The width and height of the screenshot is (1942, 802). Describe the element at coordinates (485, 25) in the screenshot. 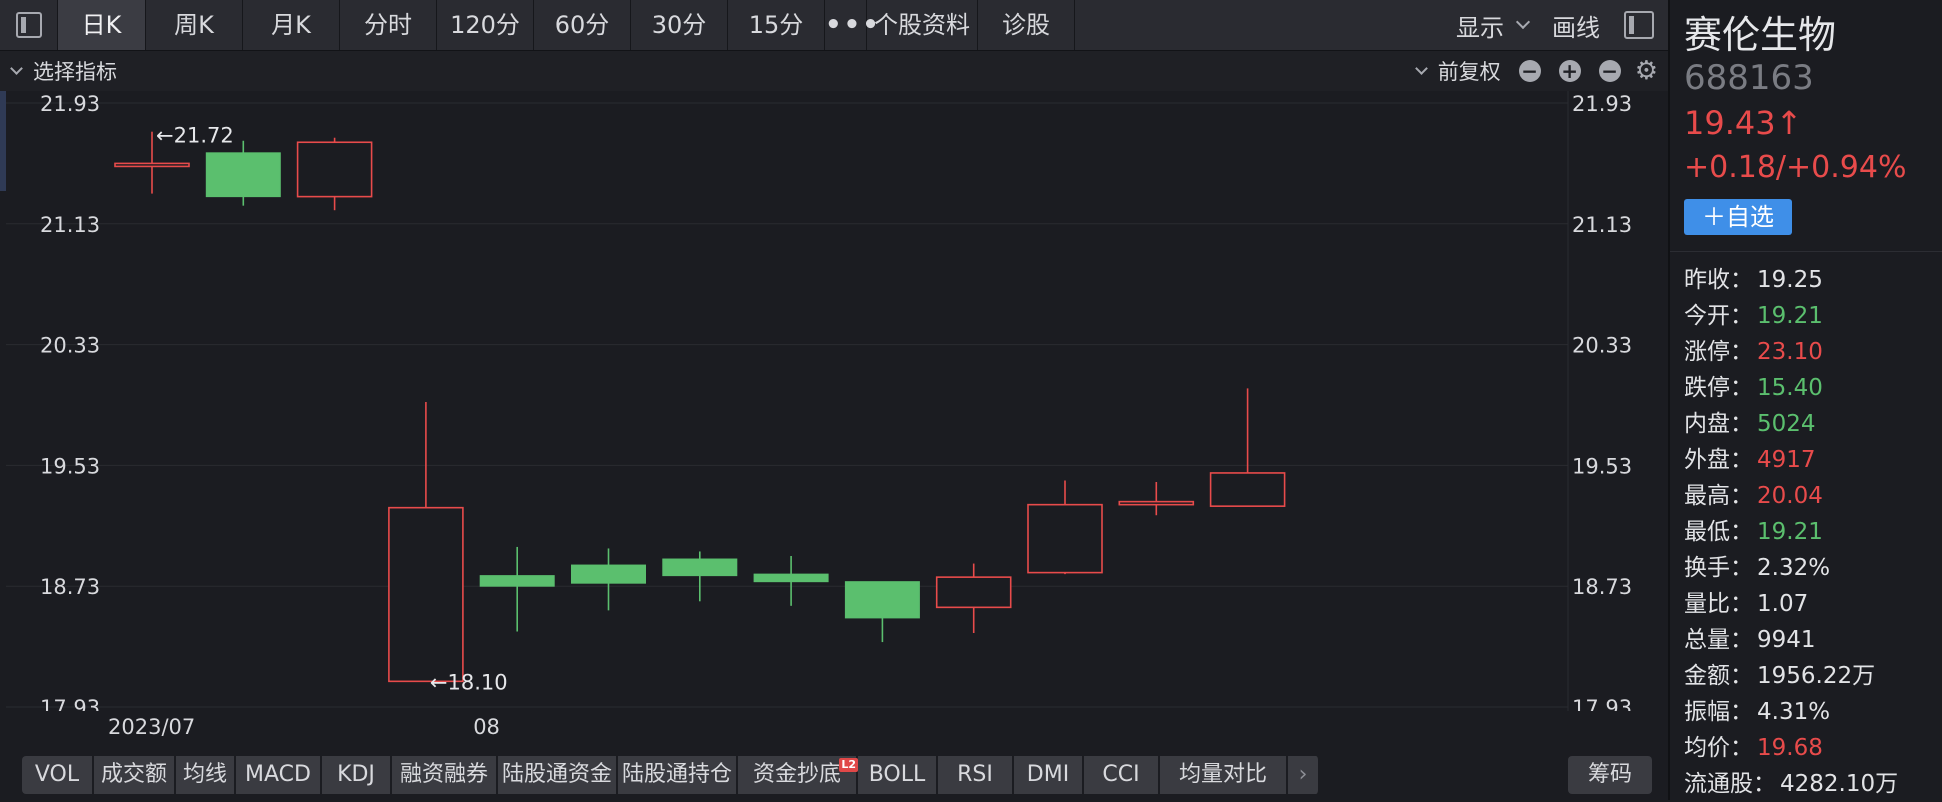

I see `tab-period-4: 120分` at that location.